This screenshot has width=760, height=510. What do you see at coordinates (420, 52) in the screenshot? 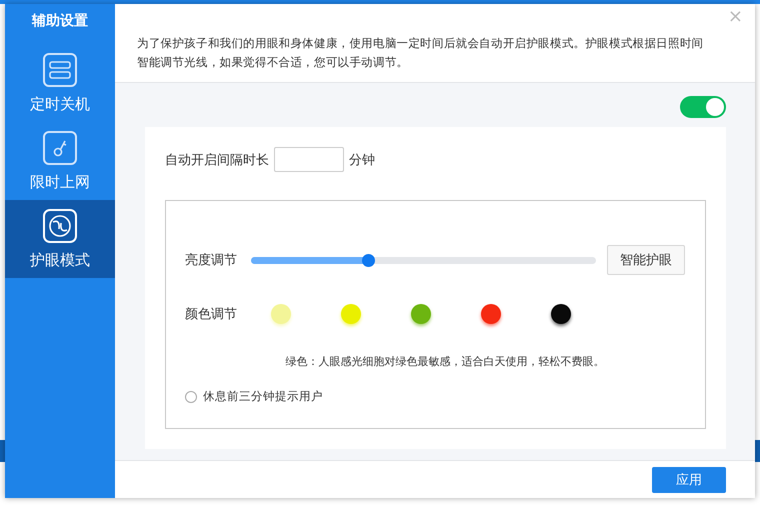
I see `description-text: 为了保护孩子和我们的用眼和身体健康，使用电脑一定时间后就会自动开启护眼模式。护眼模式根据日照时间智能调节光线，如果觉得不合适，您可以手动调节。` at bounding box center [420, 52].